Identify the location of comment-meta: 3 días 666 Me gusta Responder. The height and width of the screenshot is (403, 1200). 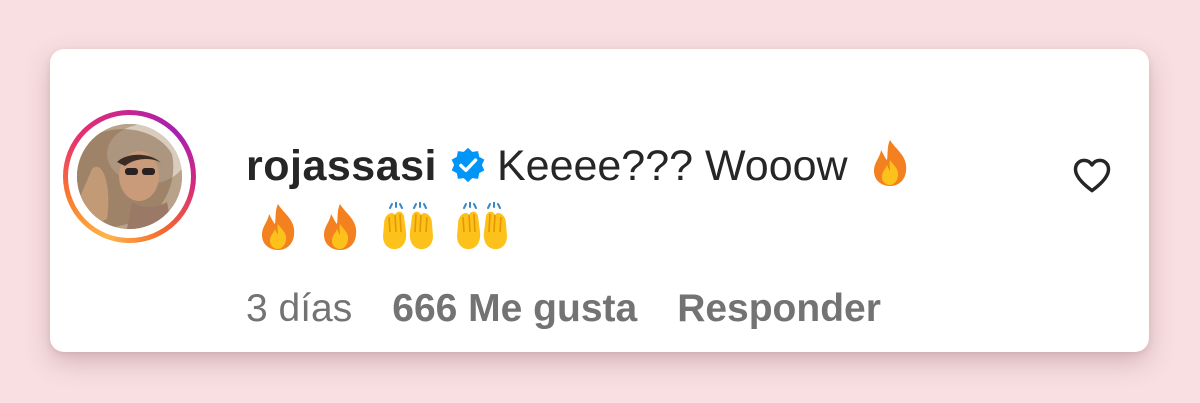
(563, 309).